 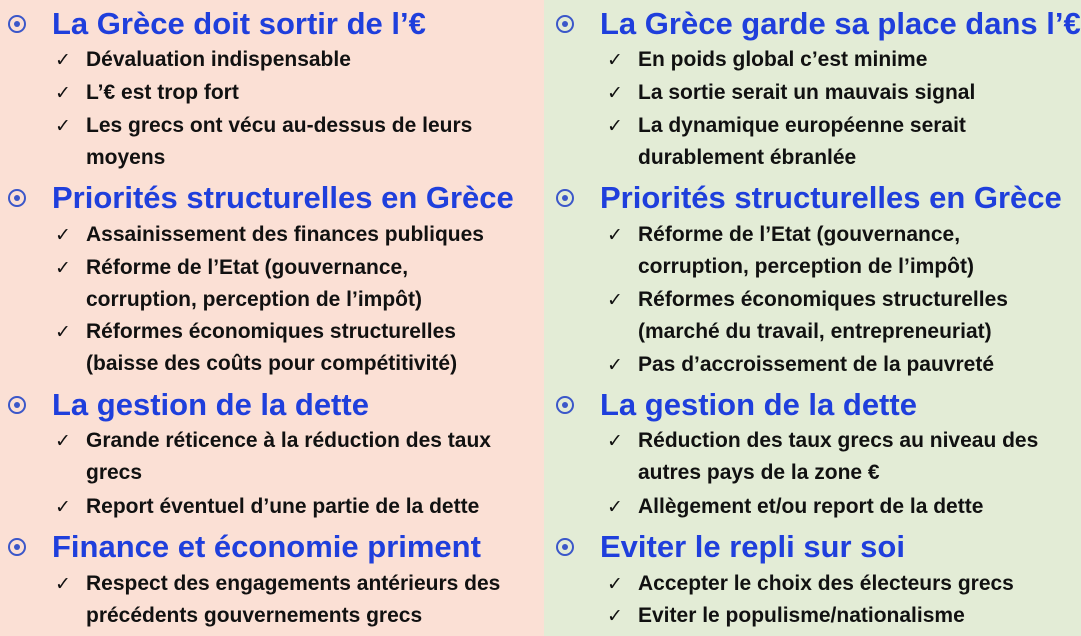 I want to click on list-item: Report éventuel d’une partie de la dette, so click(x=283, y=506).